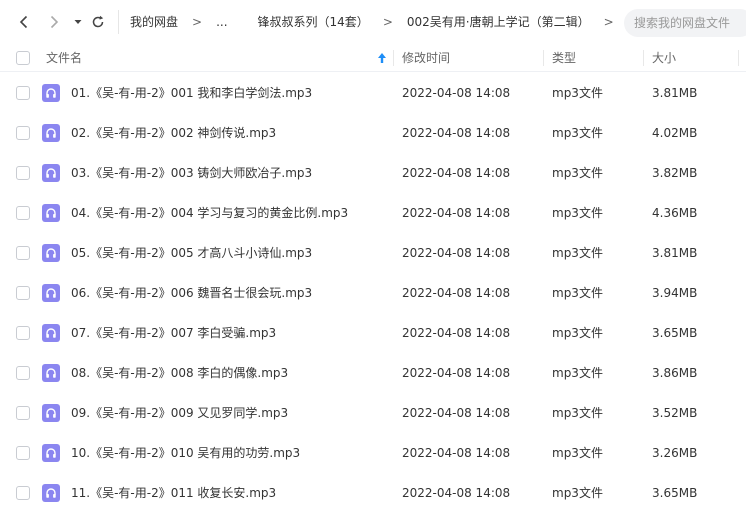 The height and width of the screenshot is (515, 746). Describe the element at coordinates (664, 58) in the screenshot. I see `column-header-size: 大小` at that location.